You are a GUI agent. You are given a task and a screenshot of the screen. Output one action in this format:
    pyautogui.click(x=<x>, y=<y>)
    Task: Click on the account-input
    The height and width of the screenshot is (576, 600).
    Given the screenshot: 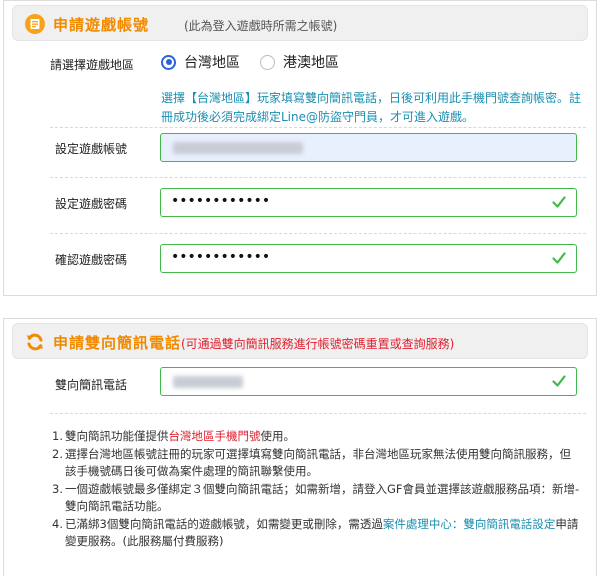 What is the action you would take?
    pyautogui.click(x=368, y=147)
    